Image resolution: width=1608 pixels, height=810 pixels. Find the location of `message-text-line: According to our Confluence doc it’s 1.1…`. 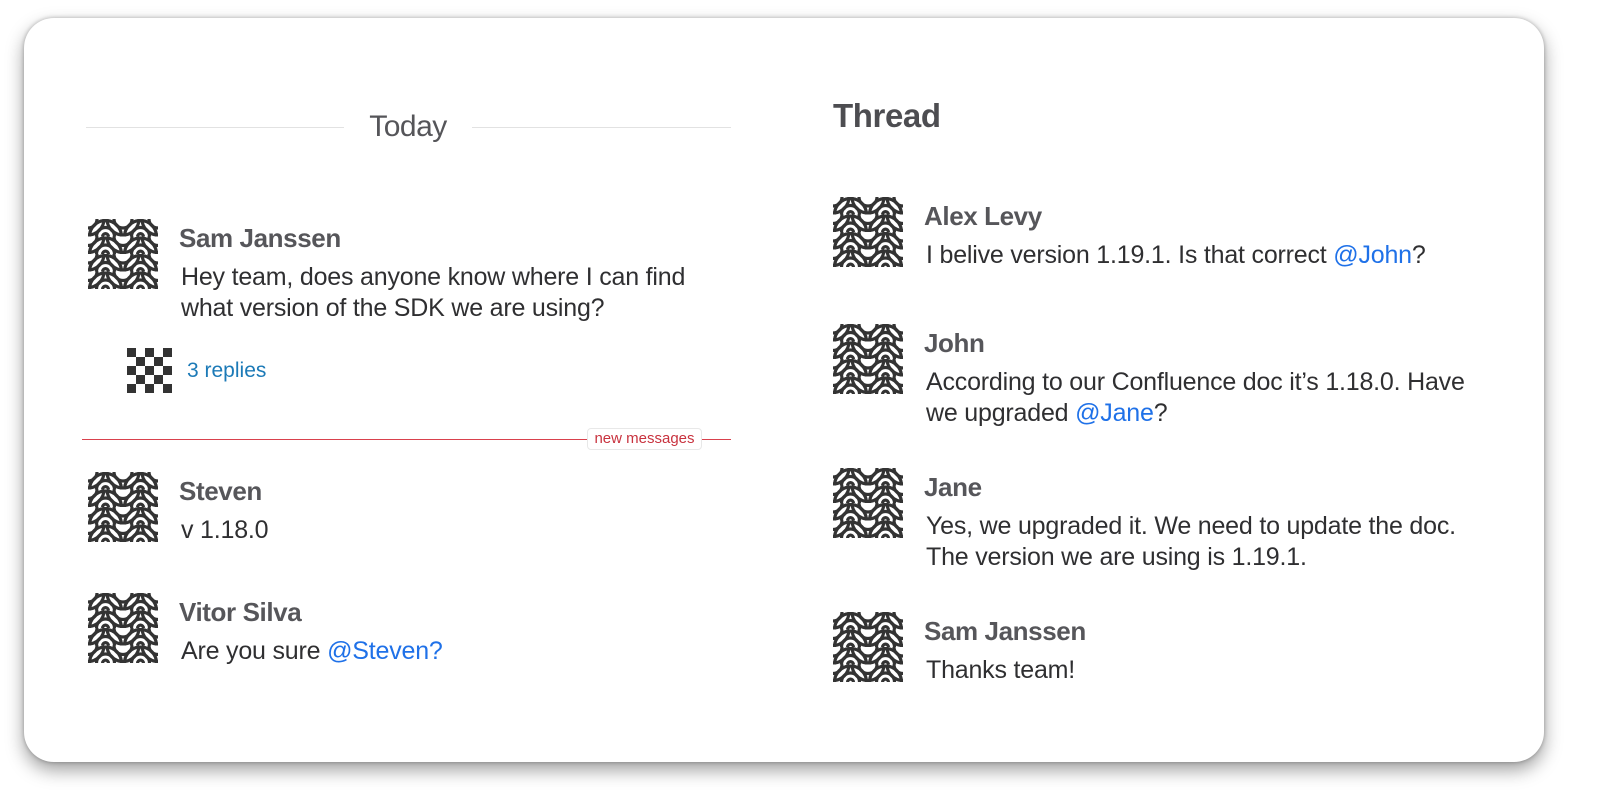

message-text-line: According to our Confluence doc it’s 1.1… is located at coordinates (1195, 382).